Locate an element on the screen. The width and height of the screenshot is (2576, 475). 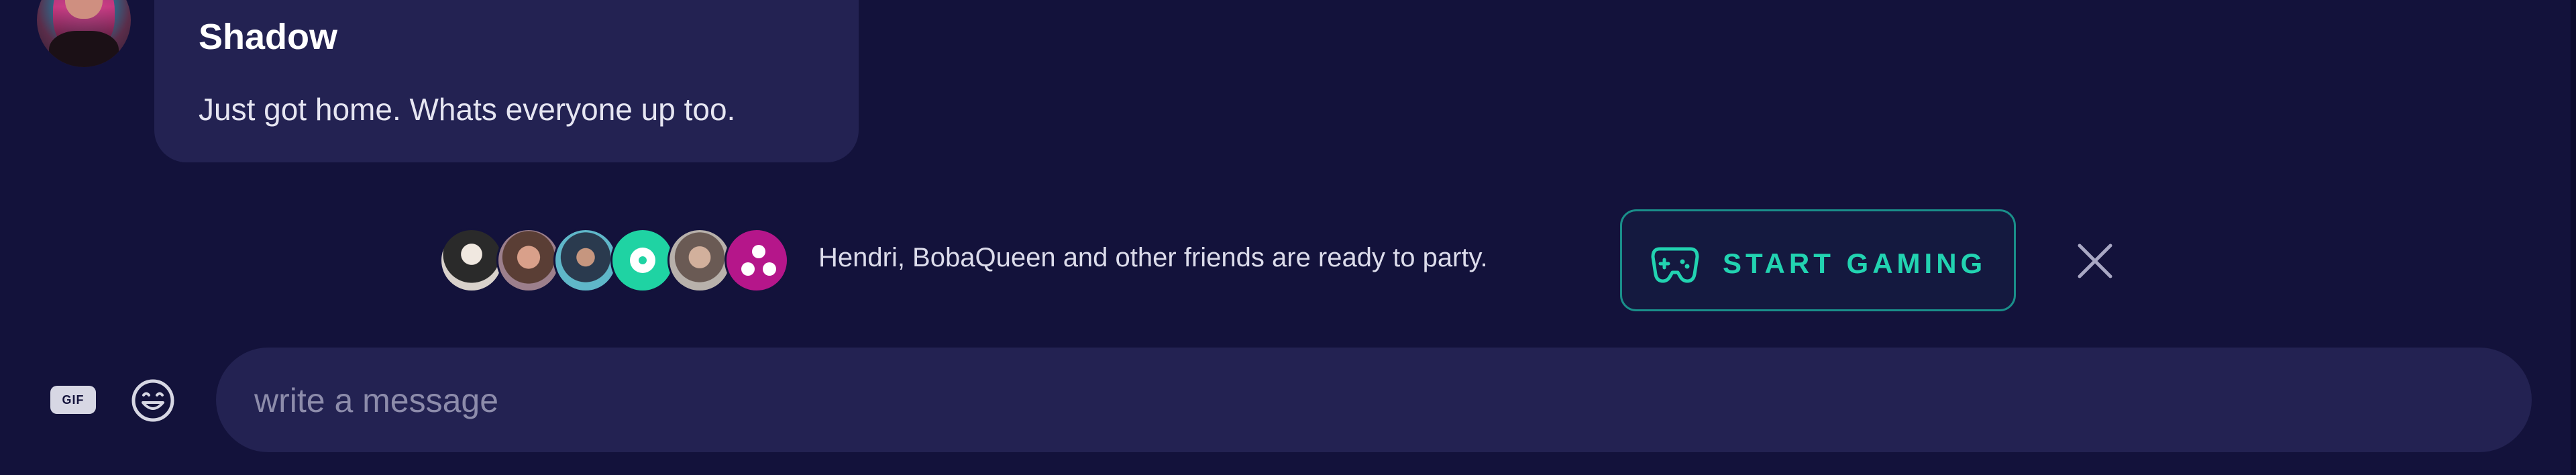
close-icon is located at coordinates (2095, 261).